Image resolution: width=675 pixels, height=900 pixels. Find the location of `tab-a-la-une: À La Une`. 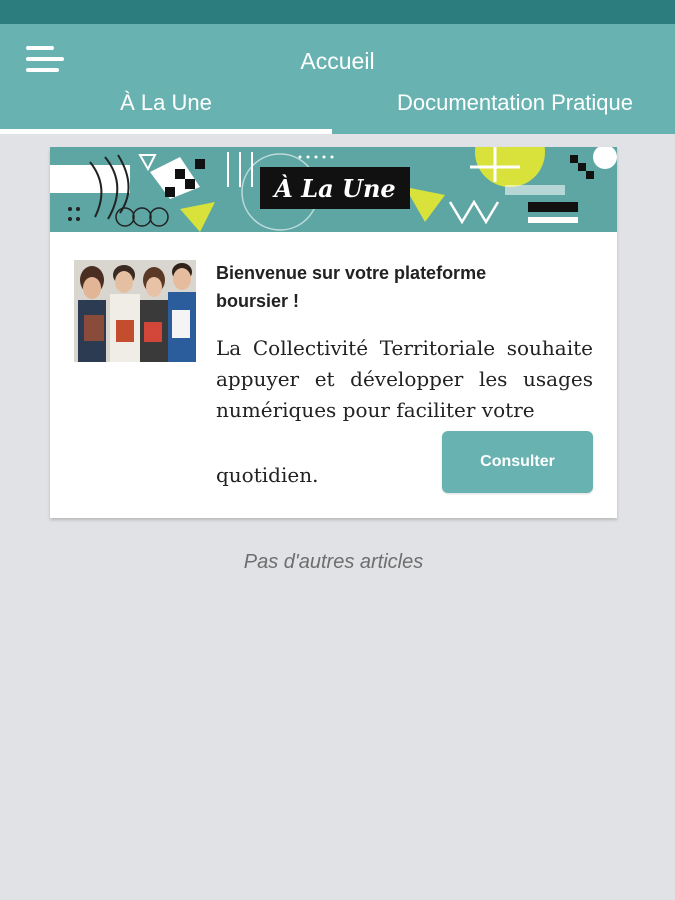

tab-a-la-une: À La Une is located at coordinates (166, 112).